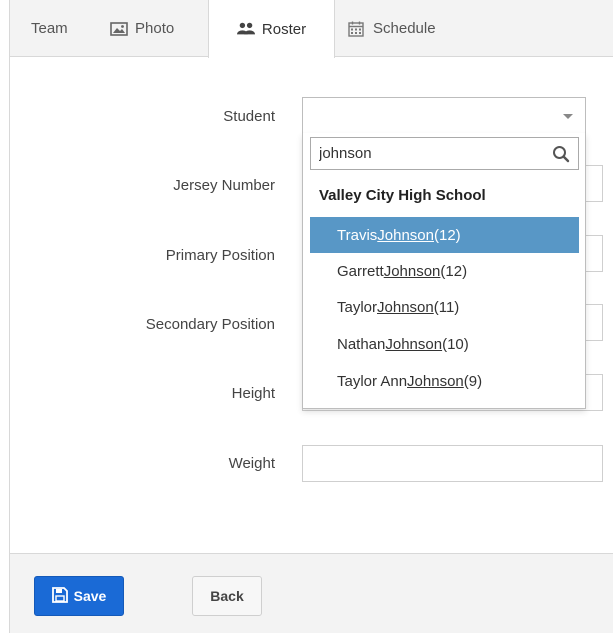 This screenshot has width=613, height=633. I want to click on student-search-input, so click(431, 153).